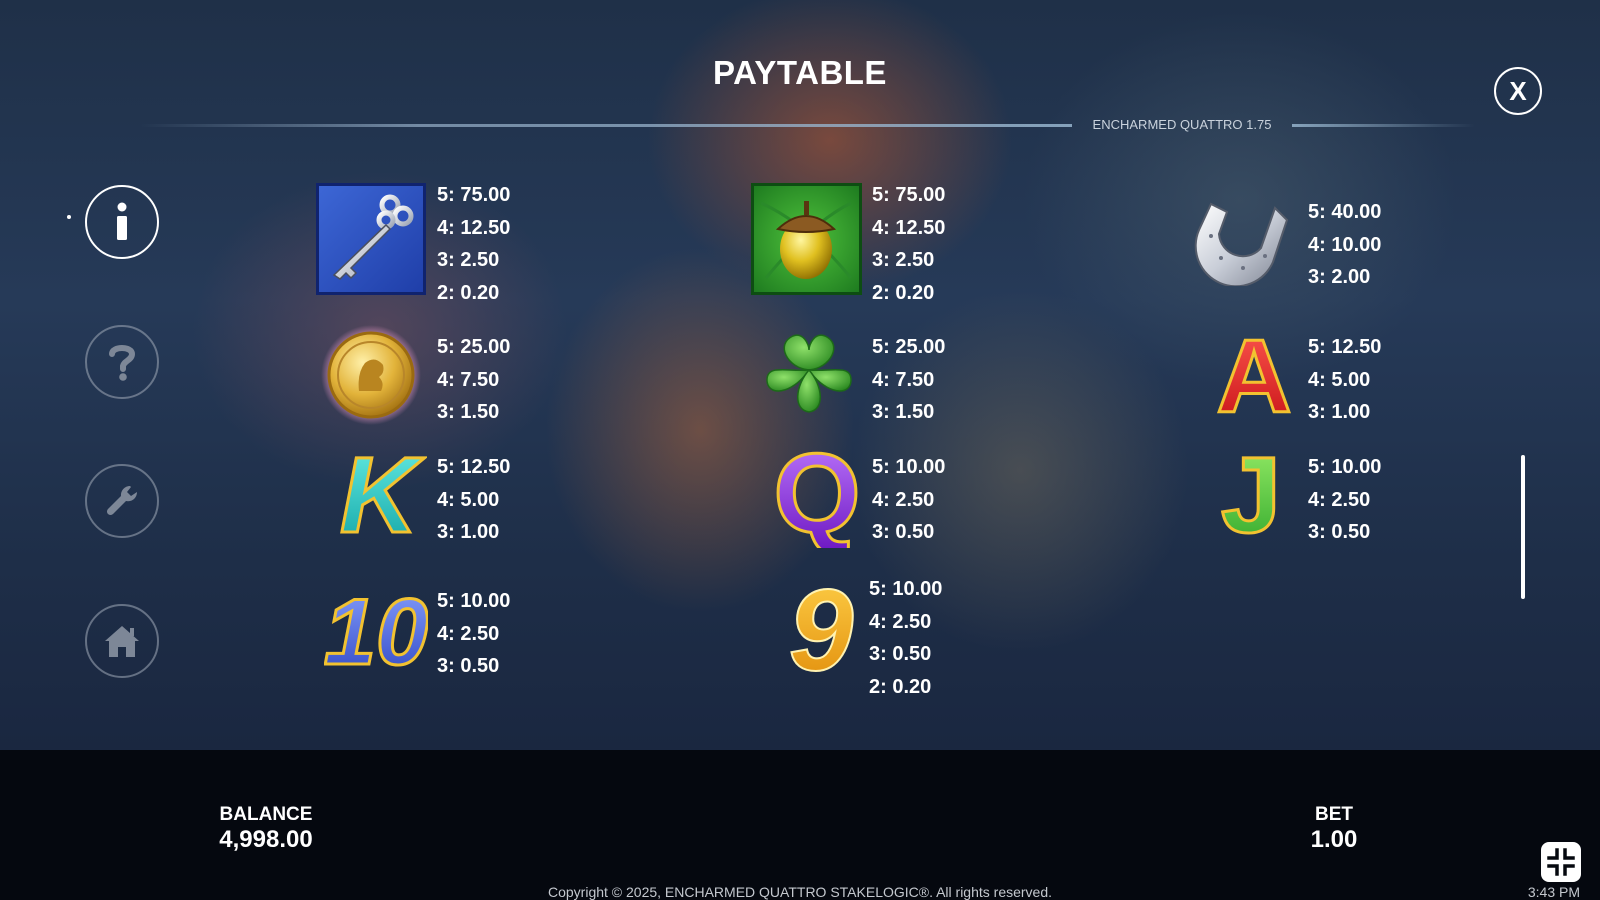 This screenshot has height=900, width=1600. Describe the element at coordinates (1523, 527) in the screenshot. I see `scrollbar` at that location.